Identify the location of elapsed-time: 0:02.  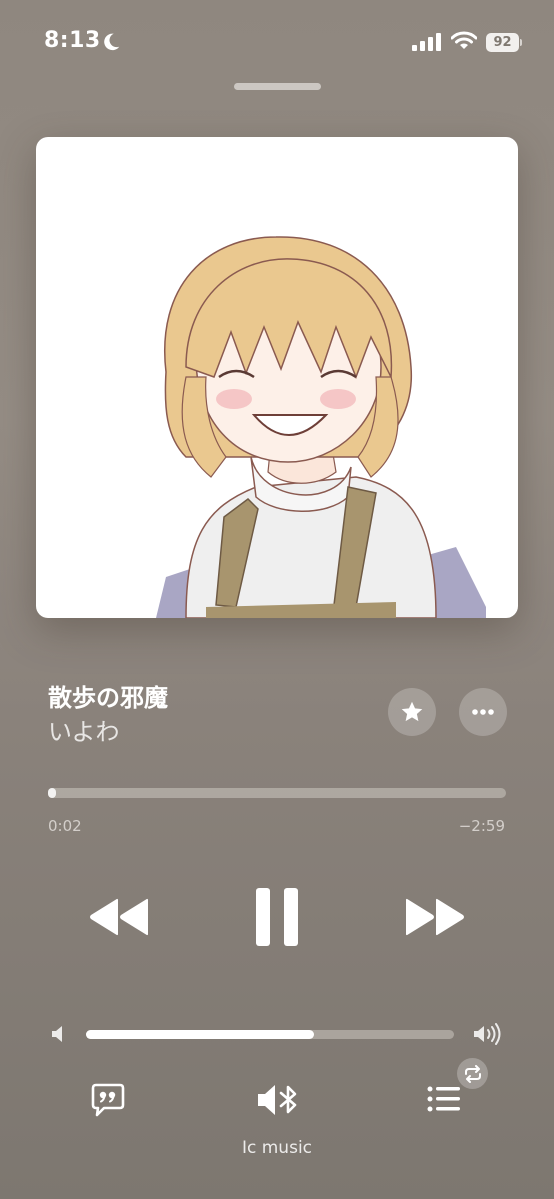
(65, 826).